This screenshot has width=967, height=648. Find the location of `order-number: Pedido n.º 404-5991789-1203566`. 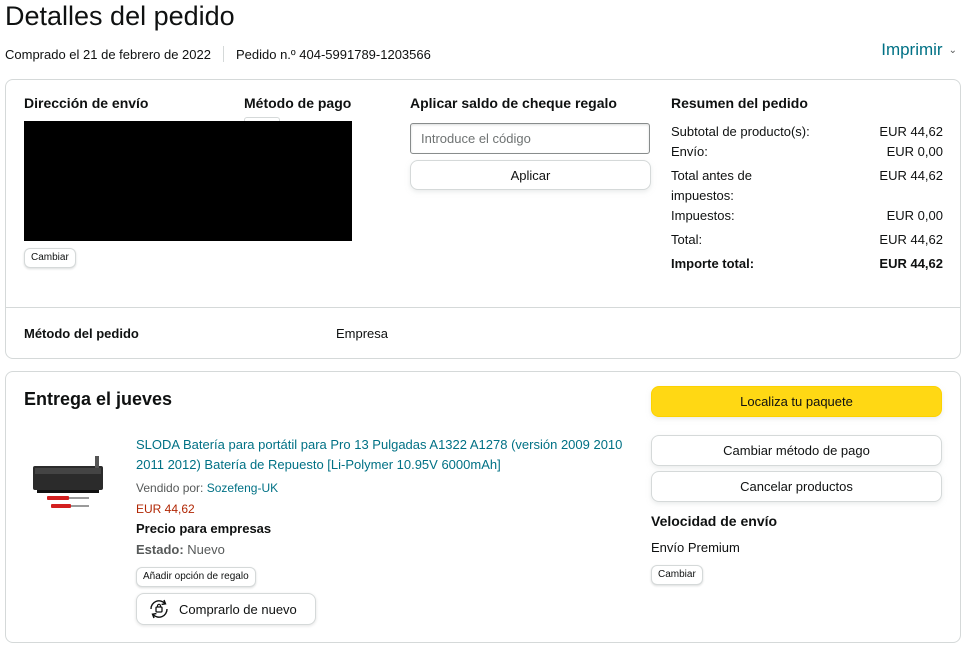

order-number: Pedido n.º 404-5991789-1203566 is located at coordinates (333, 54).